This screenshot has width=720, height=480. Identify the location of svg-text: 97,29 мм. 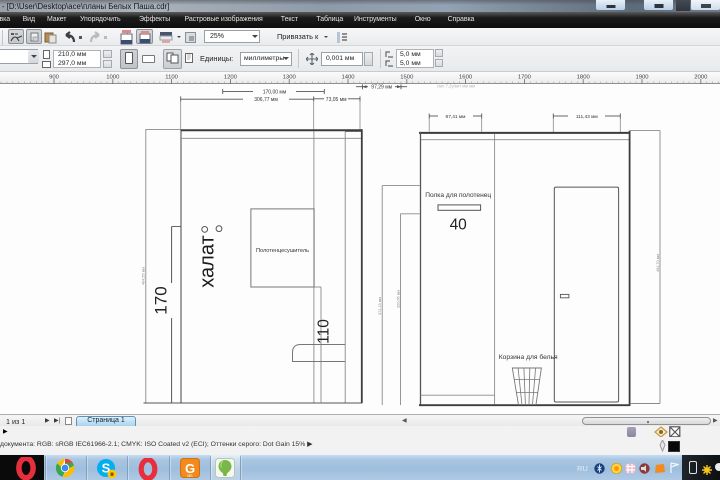
(381, 88).